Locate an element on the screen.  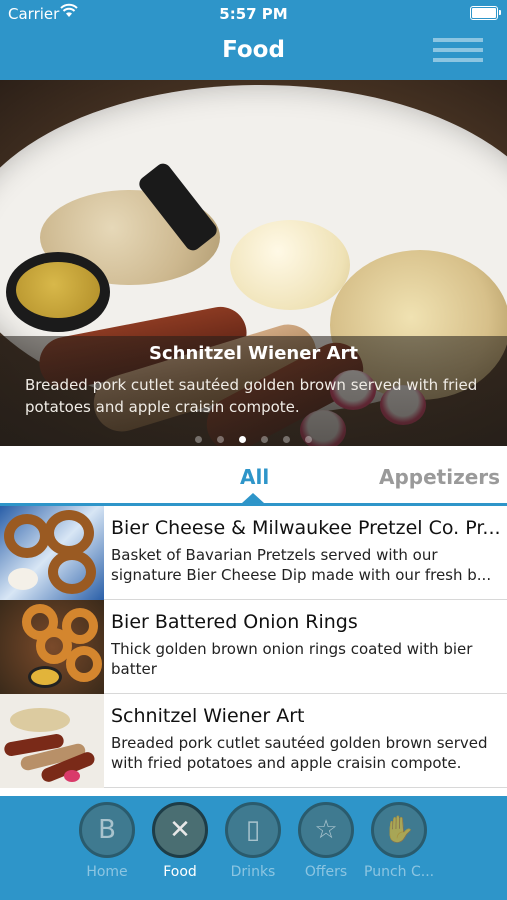
clock: 5:57 PM is located at coordinates (253, 14).